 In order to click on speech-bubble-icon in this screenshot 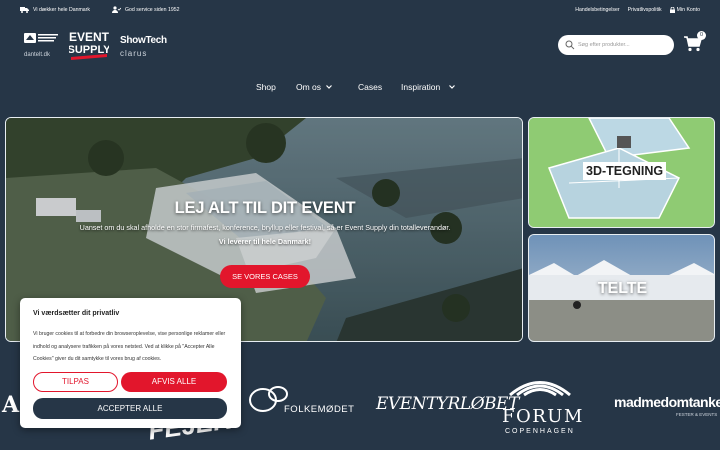, I will do `click(268, 399)`.